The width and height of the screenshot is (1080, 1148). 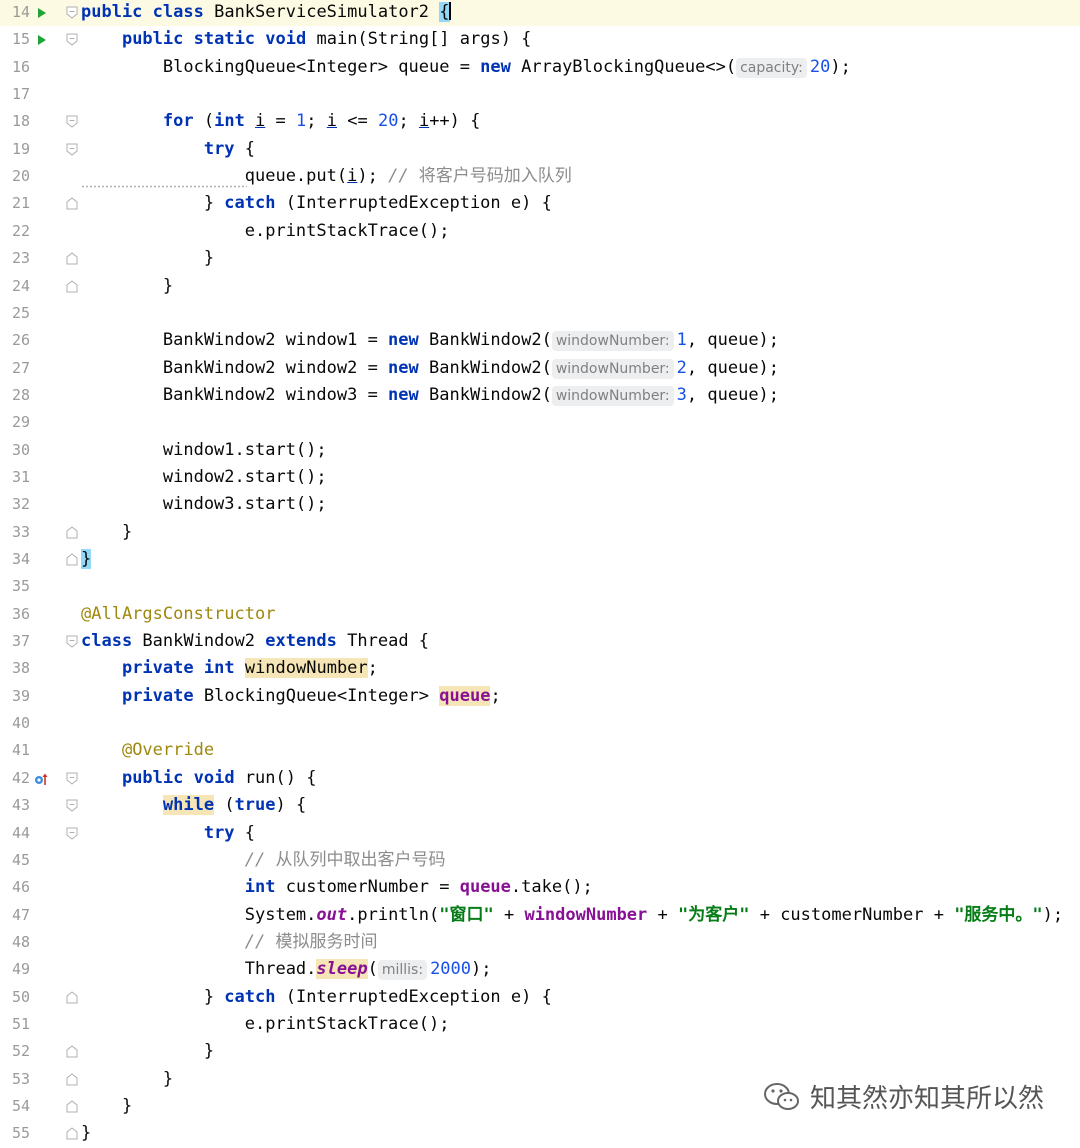 I want to click on code-line: 39 private BlockingQueue<Integer> queue;, so click(x=540, y=696).